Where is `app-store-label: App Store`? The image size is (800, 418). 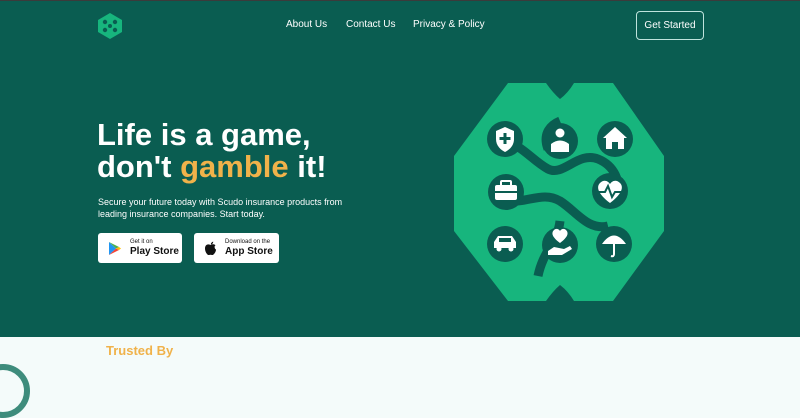
app-store-label: App Store is located at coordinates (249, 251).